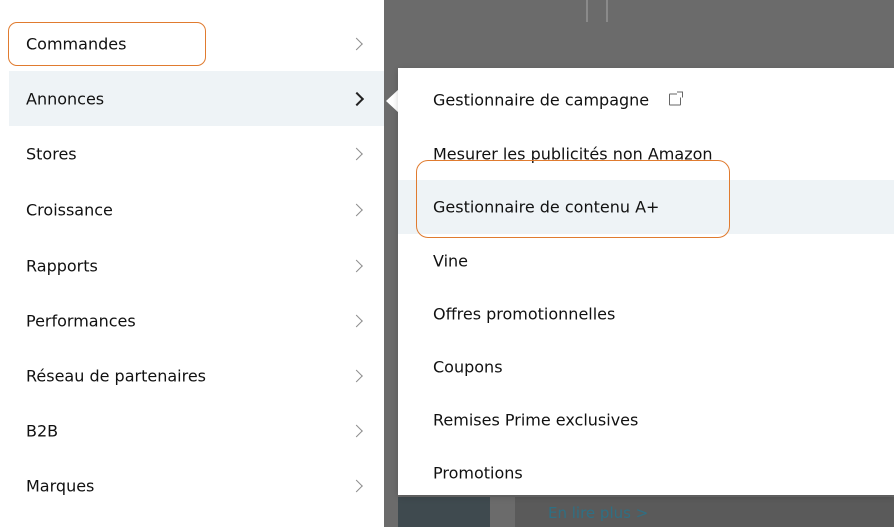 This screenshot has height=527, width=894. I want to click on submenu-item-promotions: Promotions, so click(646, 473).